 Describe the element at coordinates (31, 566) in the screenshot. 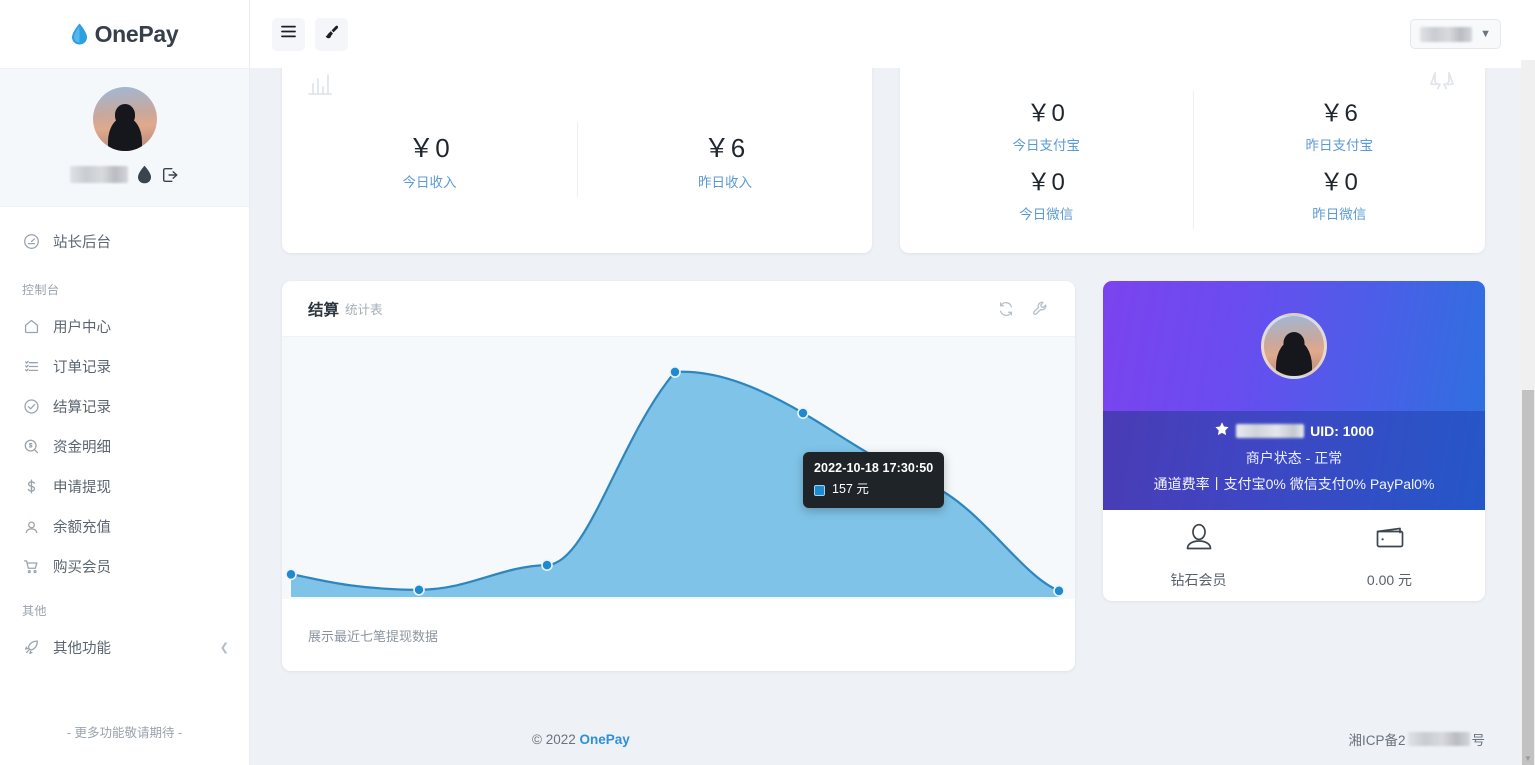

I see `cart-icon` at that location.